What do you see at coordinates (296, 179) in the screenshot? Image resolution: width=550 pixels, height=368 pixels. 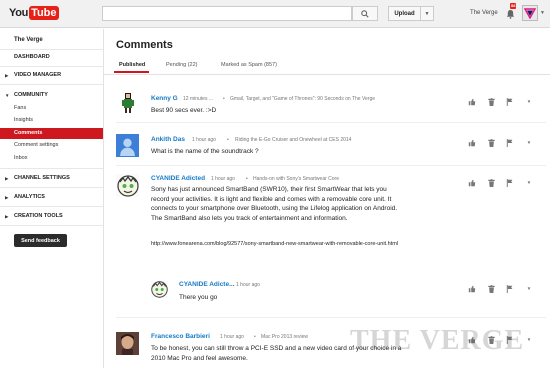 I see `comment-video-link: Hands-on with Sony's Smartwear Core` at bounding box center [296, 179].